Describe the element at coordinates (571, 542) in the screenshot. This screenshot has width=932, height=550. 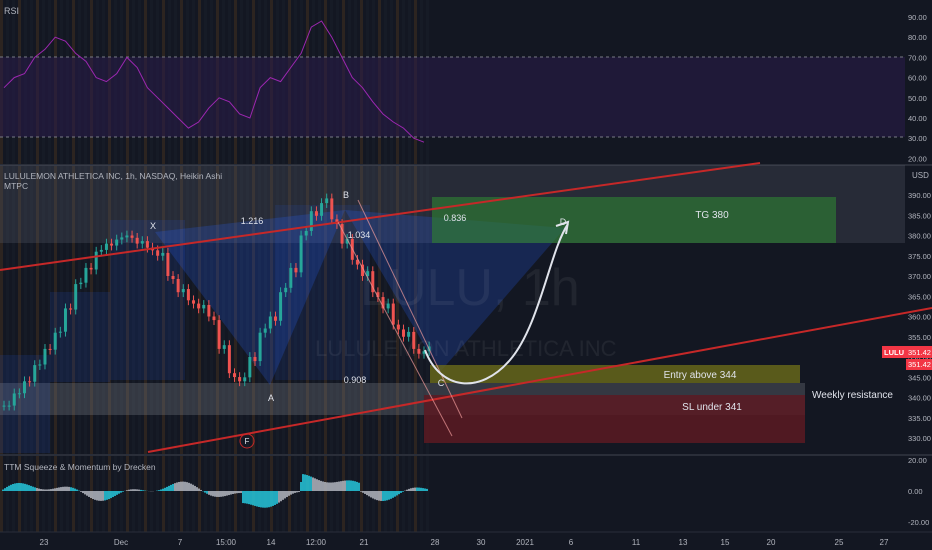
I see `time-tick: 6` at that location.